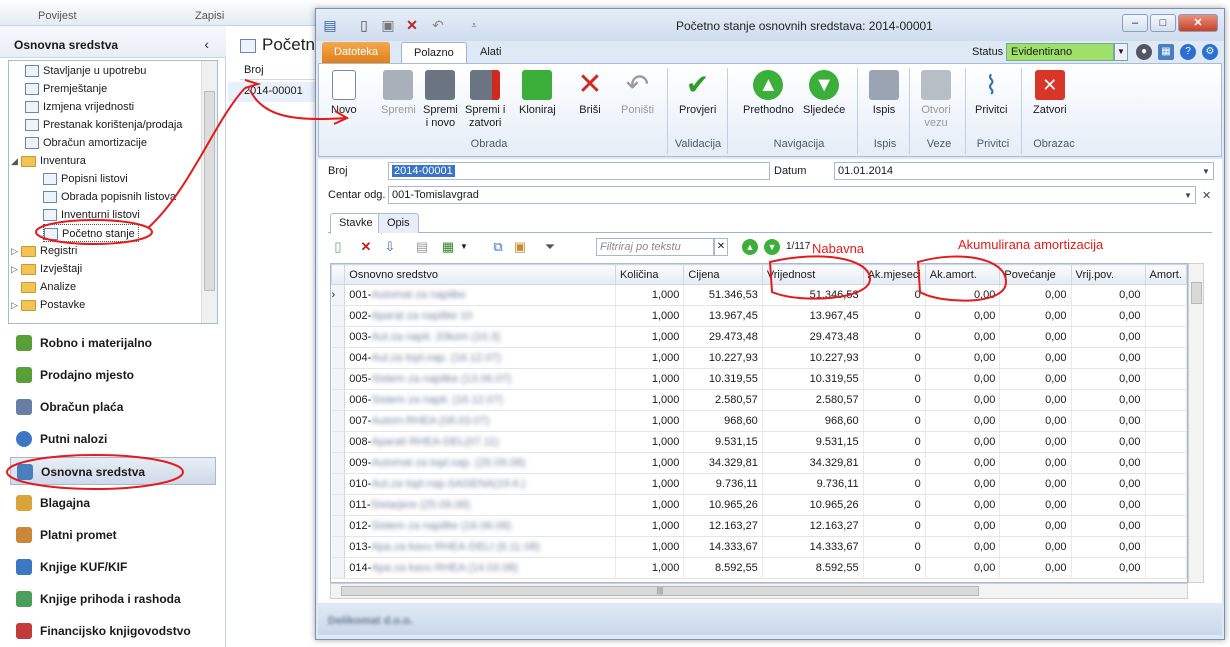  Describe the element at coordinates (820, 277) in the screenshot. I see `annotation-circle-vrijednost` at that location.